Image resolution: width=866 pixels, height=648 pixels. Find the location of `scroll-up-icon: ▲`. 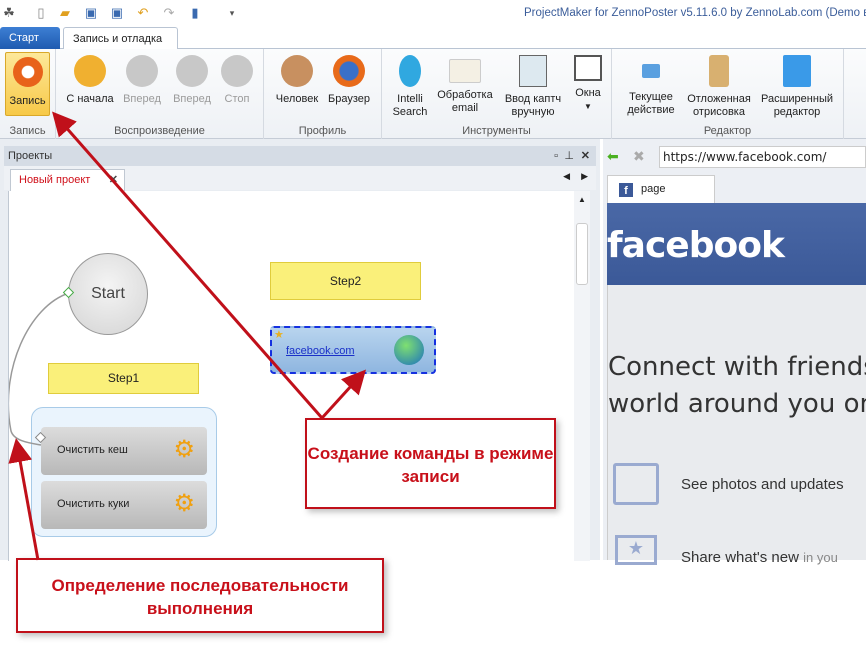

scroll-up-icon: ▲ is located at coordinates (582, 199).